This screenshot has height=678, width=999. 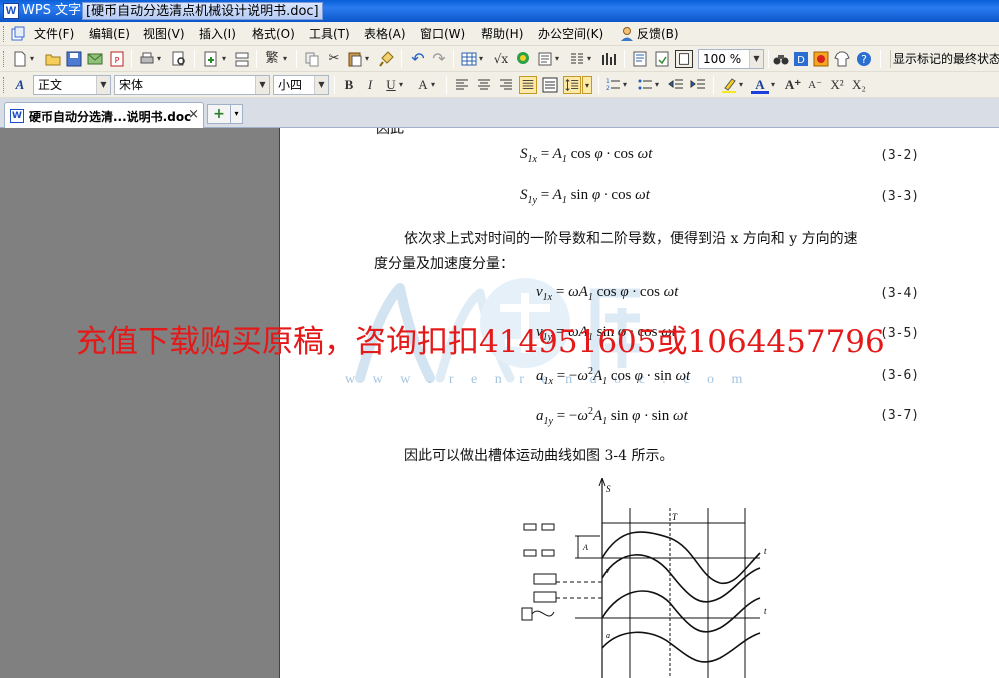 What do you see at coordinates (627, 34) in the screenshot?
I see `feedback-person-icon` at bounding box center [627, 34].